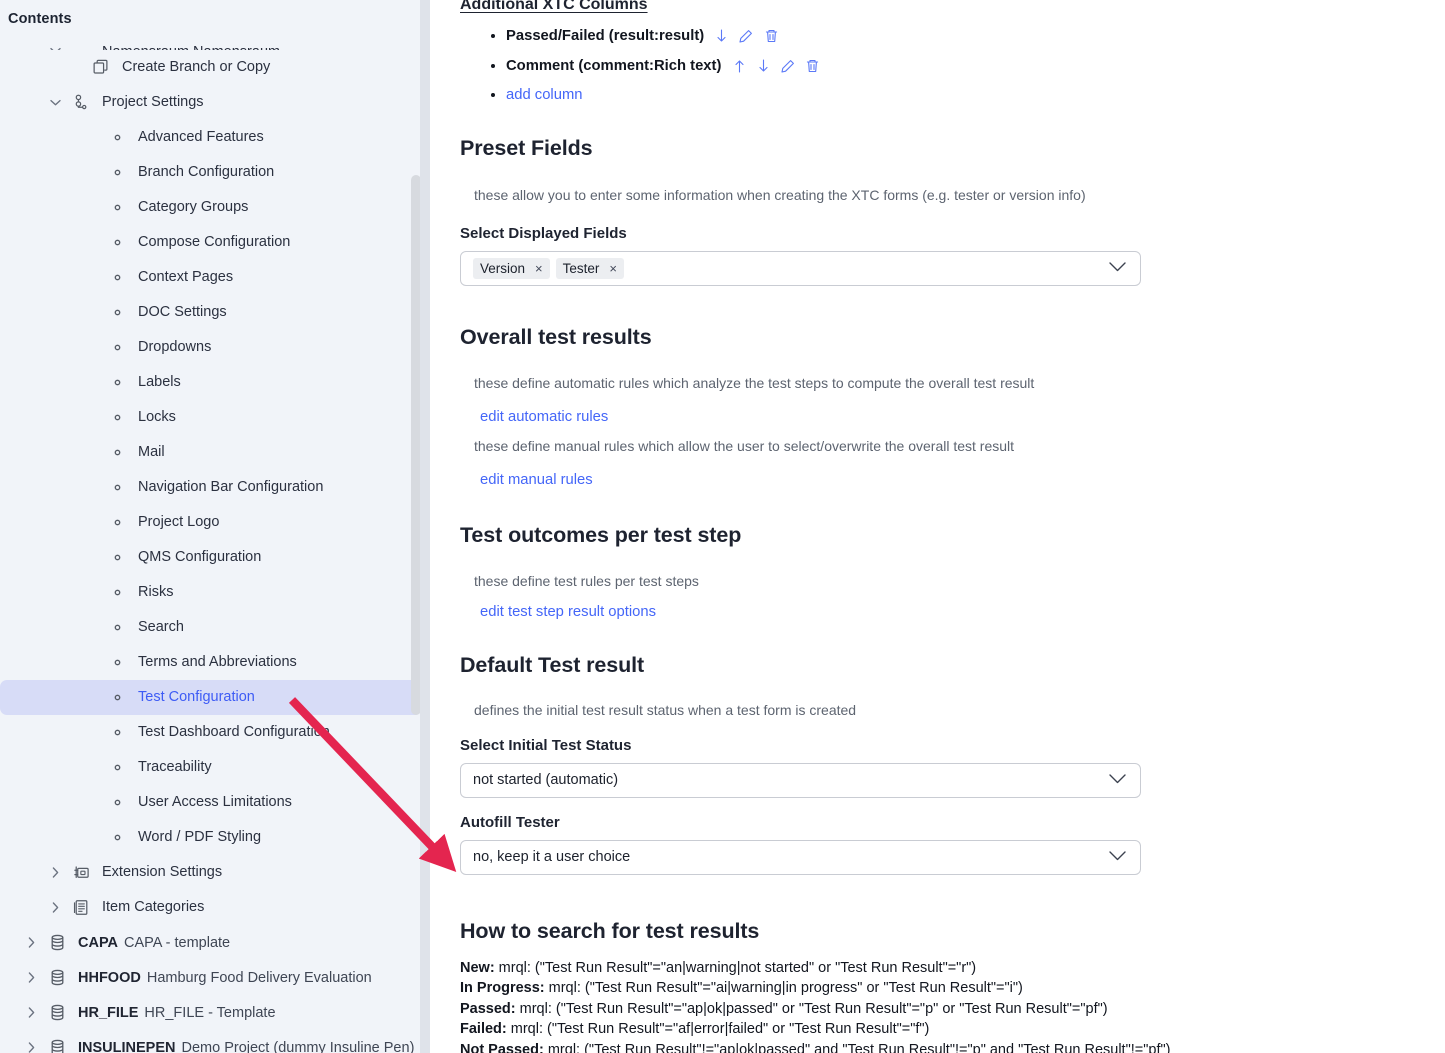 Image resolution: width=1445 pixels, height=1053 pixels. Describe the element at coordinates (215, 627) in the screenshot. I see `sidebar-item-search: Search` at that location.